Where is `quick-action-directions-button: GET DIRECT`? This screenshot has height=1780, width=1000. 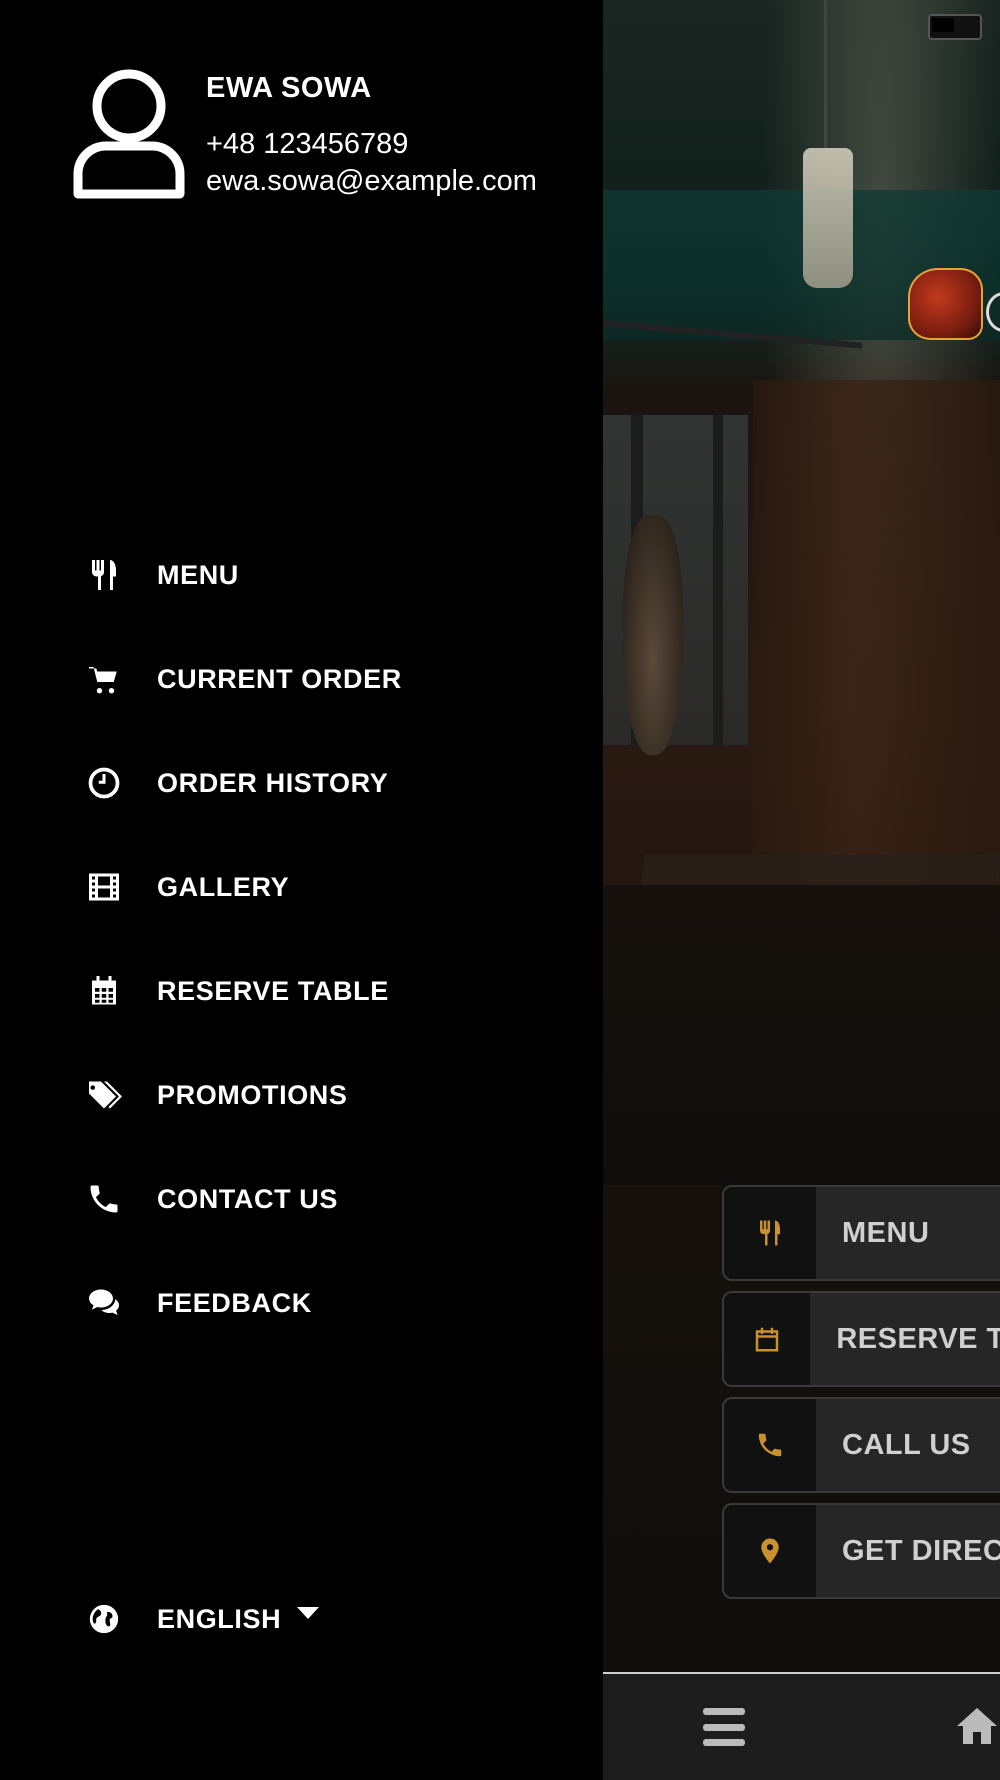 quick-action-directions-button: GET DIRECT is located at coordinates (861, 1551).